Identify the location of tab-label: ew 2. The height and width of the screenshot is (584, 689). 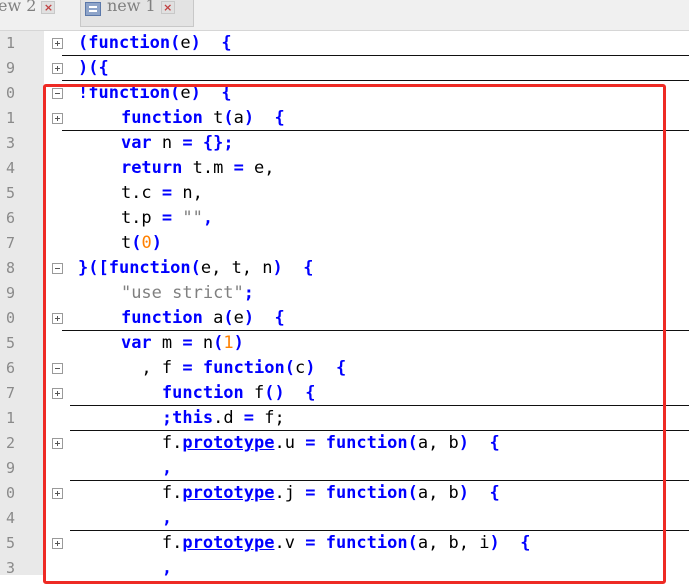
(18, 7).